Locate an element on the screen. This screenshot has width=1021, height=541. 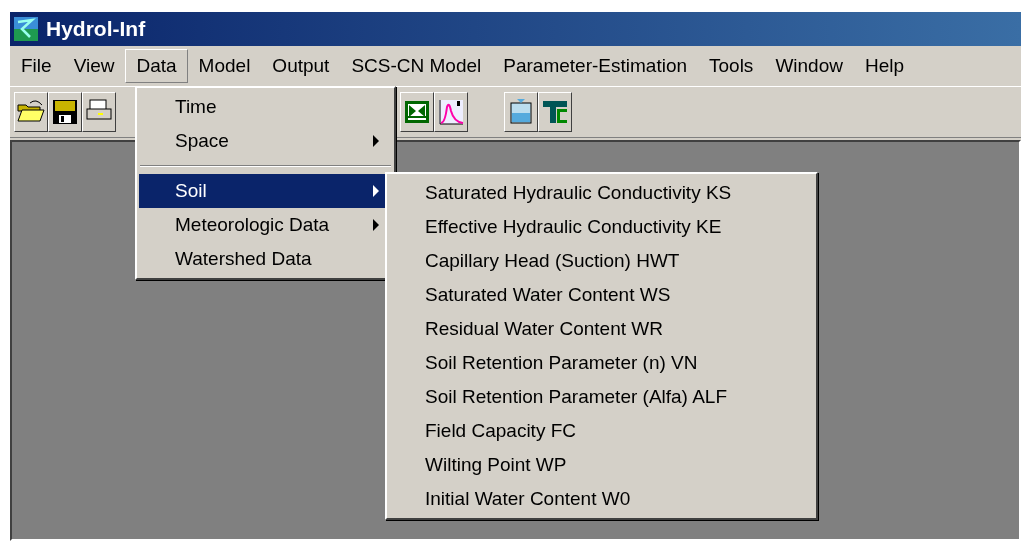
menu-item-label: Soil is located at coordinates (191, 190).